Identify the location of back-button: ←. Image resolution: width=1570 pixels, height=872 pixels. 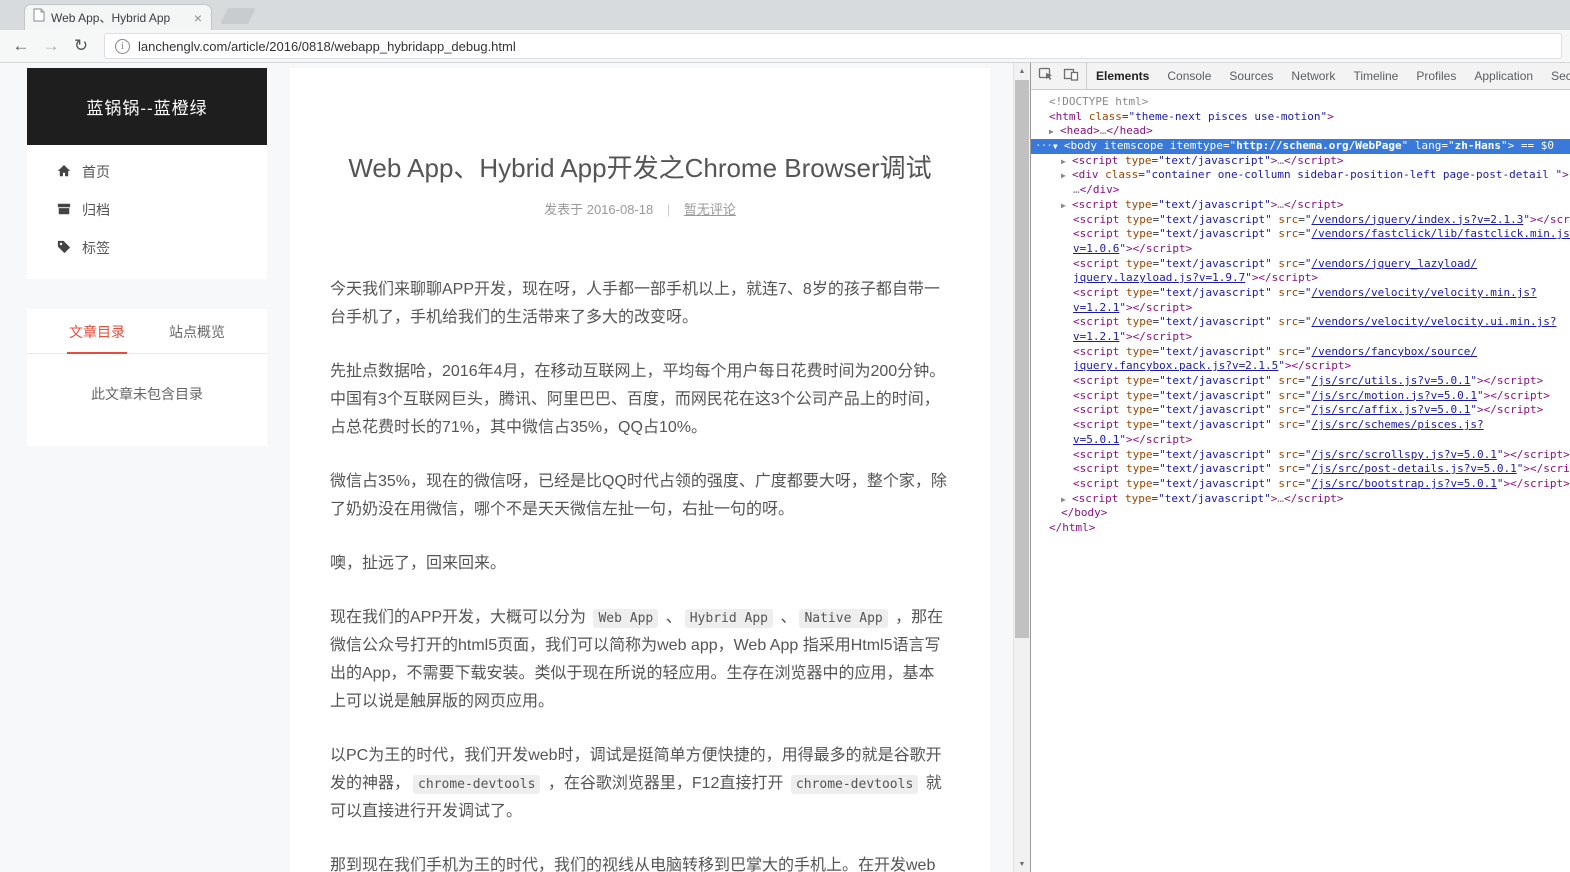
(21, 46).